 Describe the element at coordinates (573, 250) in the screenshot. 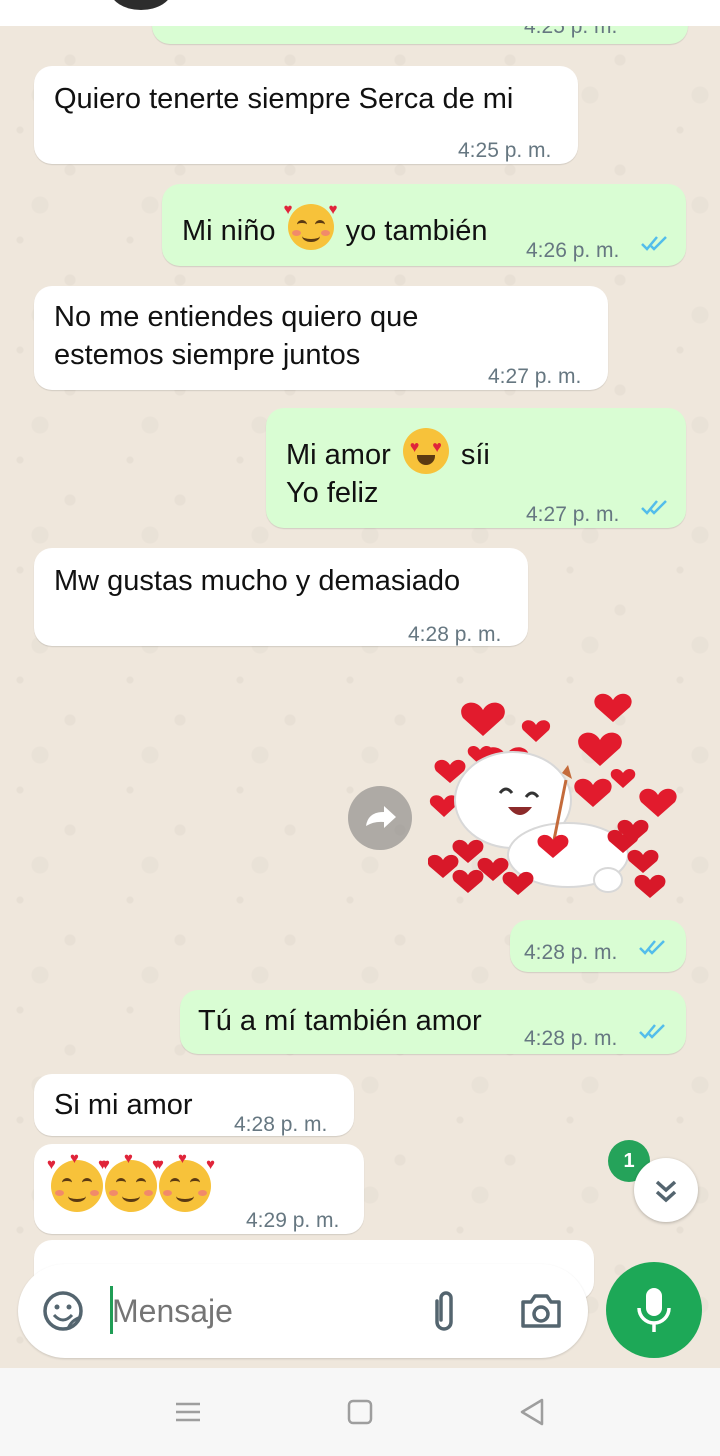

I see `message-time: 4:26 p. m.` at that location.